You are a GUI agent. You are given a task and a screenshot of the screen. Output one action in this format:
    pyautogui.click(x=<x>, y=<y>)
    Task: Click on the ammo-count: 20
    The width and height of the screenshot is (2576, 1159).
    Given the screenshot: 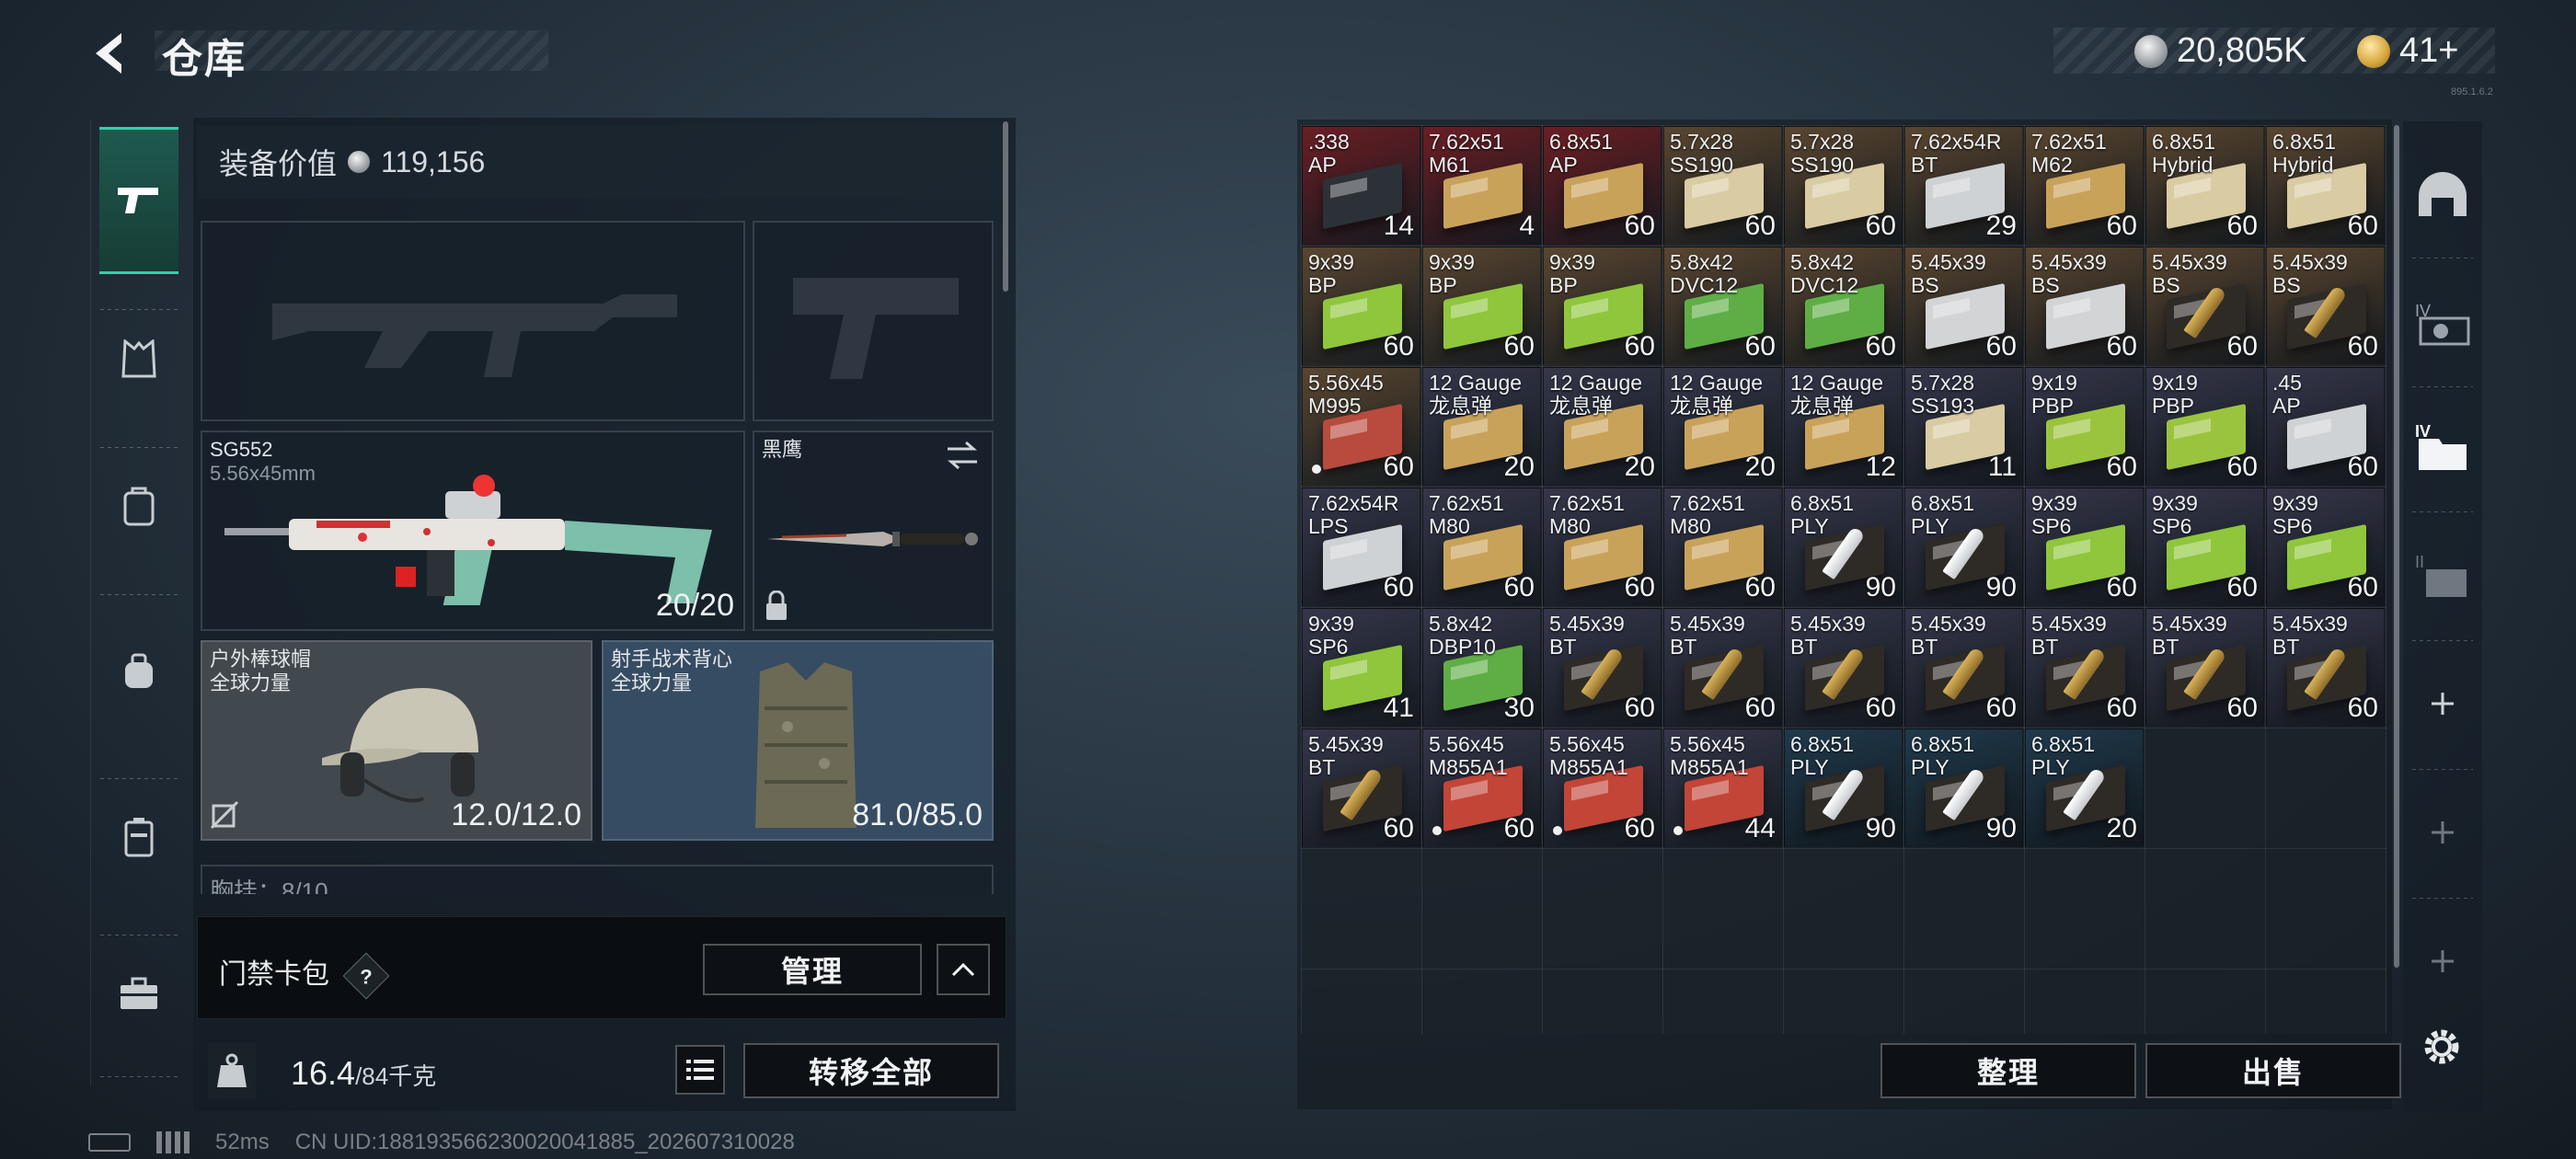 What is the action you would take?
    pyautogui.click(x=2121, y=828)
    